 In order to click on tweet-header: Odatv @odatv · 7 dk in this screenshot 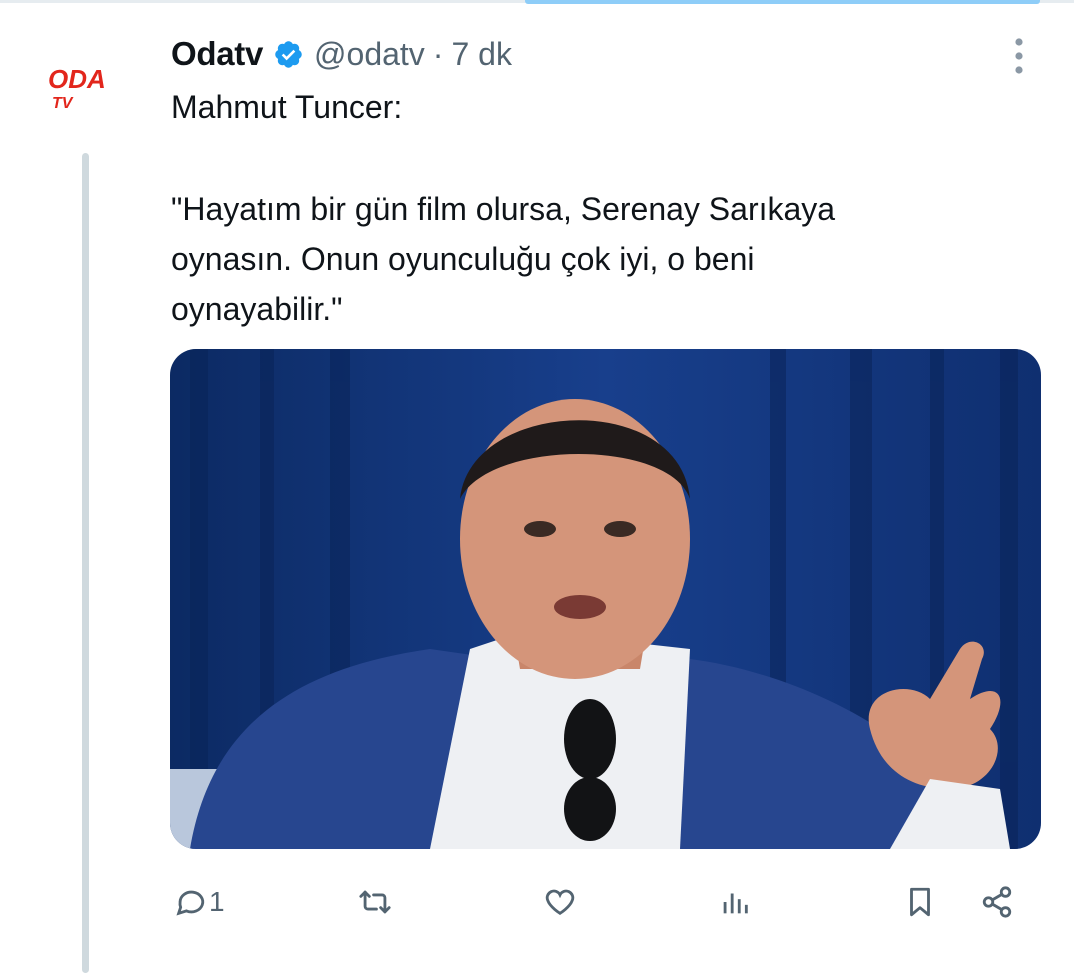, I will do `click(341, 54)`.